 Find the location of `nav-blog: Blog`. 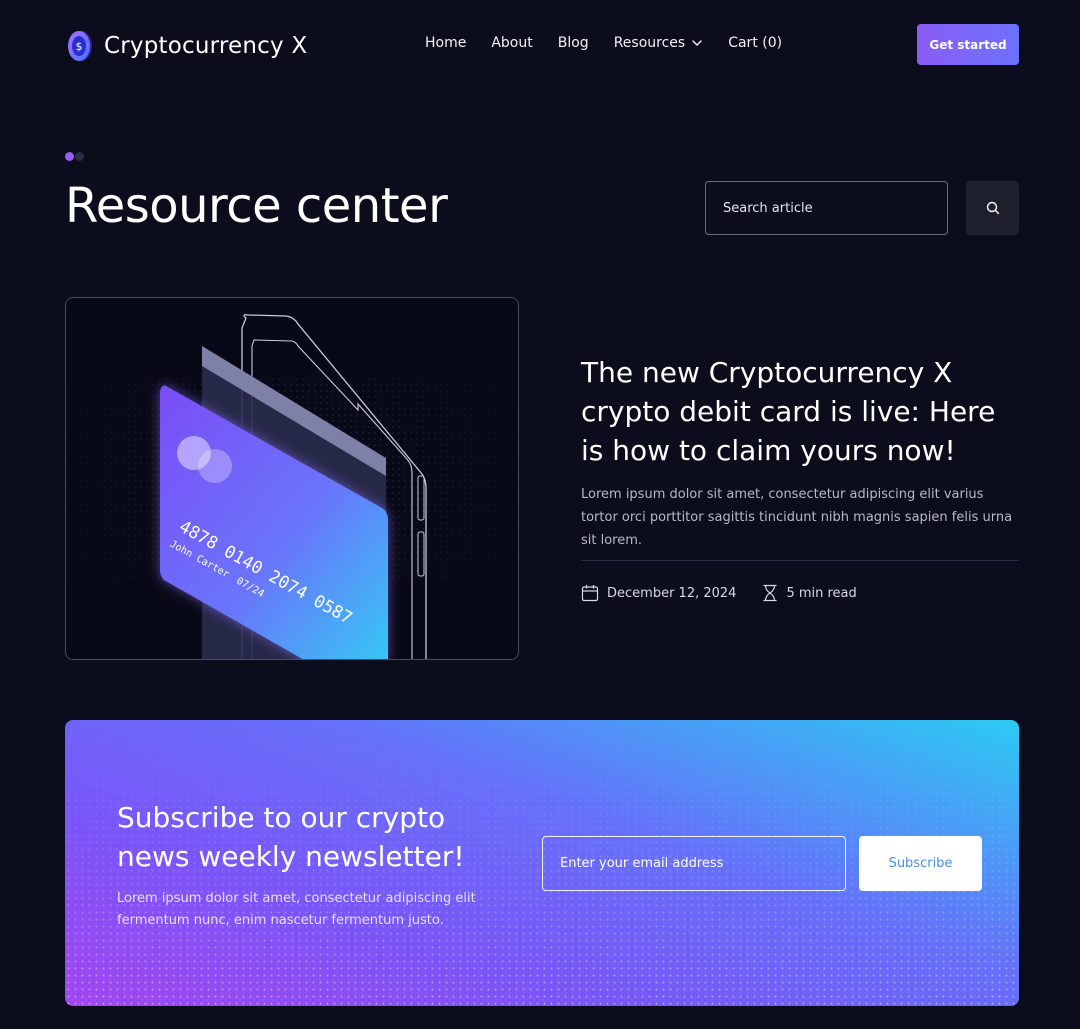

nav-blog: Blog is located at coordinates (573, 43).